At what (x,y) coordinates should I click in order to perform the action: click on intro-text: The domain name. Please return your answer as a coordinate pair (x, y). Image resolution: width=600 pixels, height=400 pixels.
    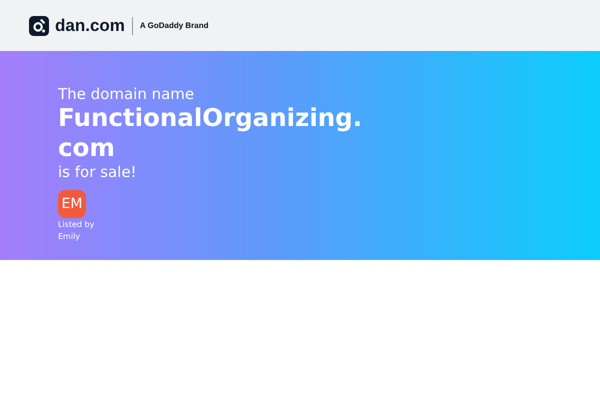
    Looking at the image, I should click on (127, 94).